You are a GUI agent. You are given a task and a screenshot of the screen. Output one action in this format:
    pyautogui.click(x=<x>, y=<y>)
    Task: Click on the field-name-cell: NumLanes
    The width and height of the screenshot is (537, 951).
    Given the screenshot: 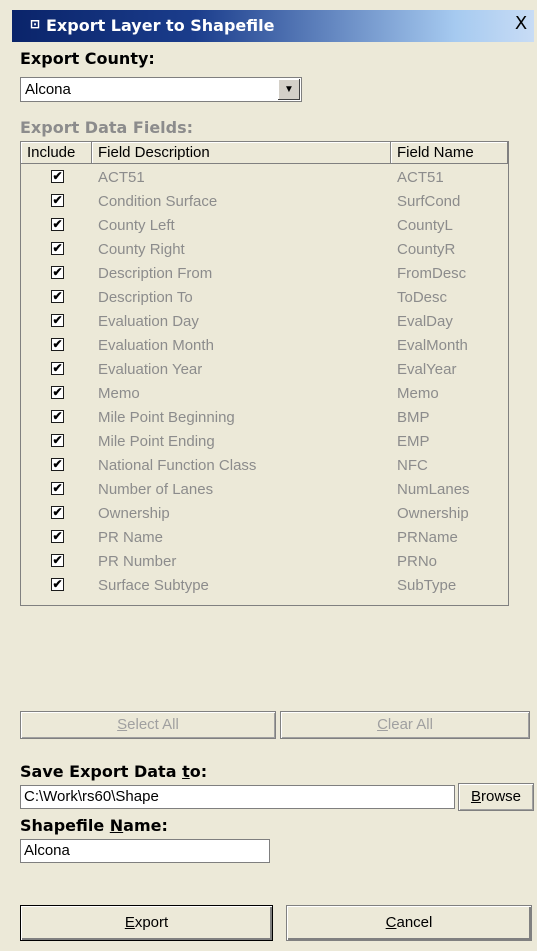 What is the action you would take?
    pyautogui.click(x=433, y=489)
    